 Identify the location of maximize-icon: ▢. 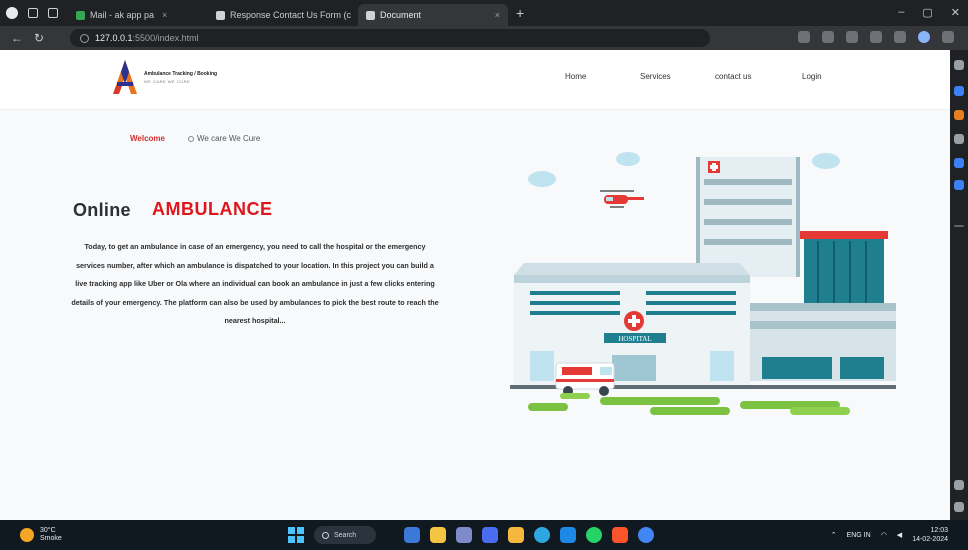
(927, 12).